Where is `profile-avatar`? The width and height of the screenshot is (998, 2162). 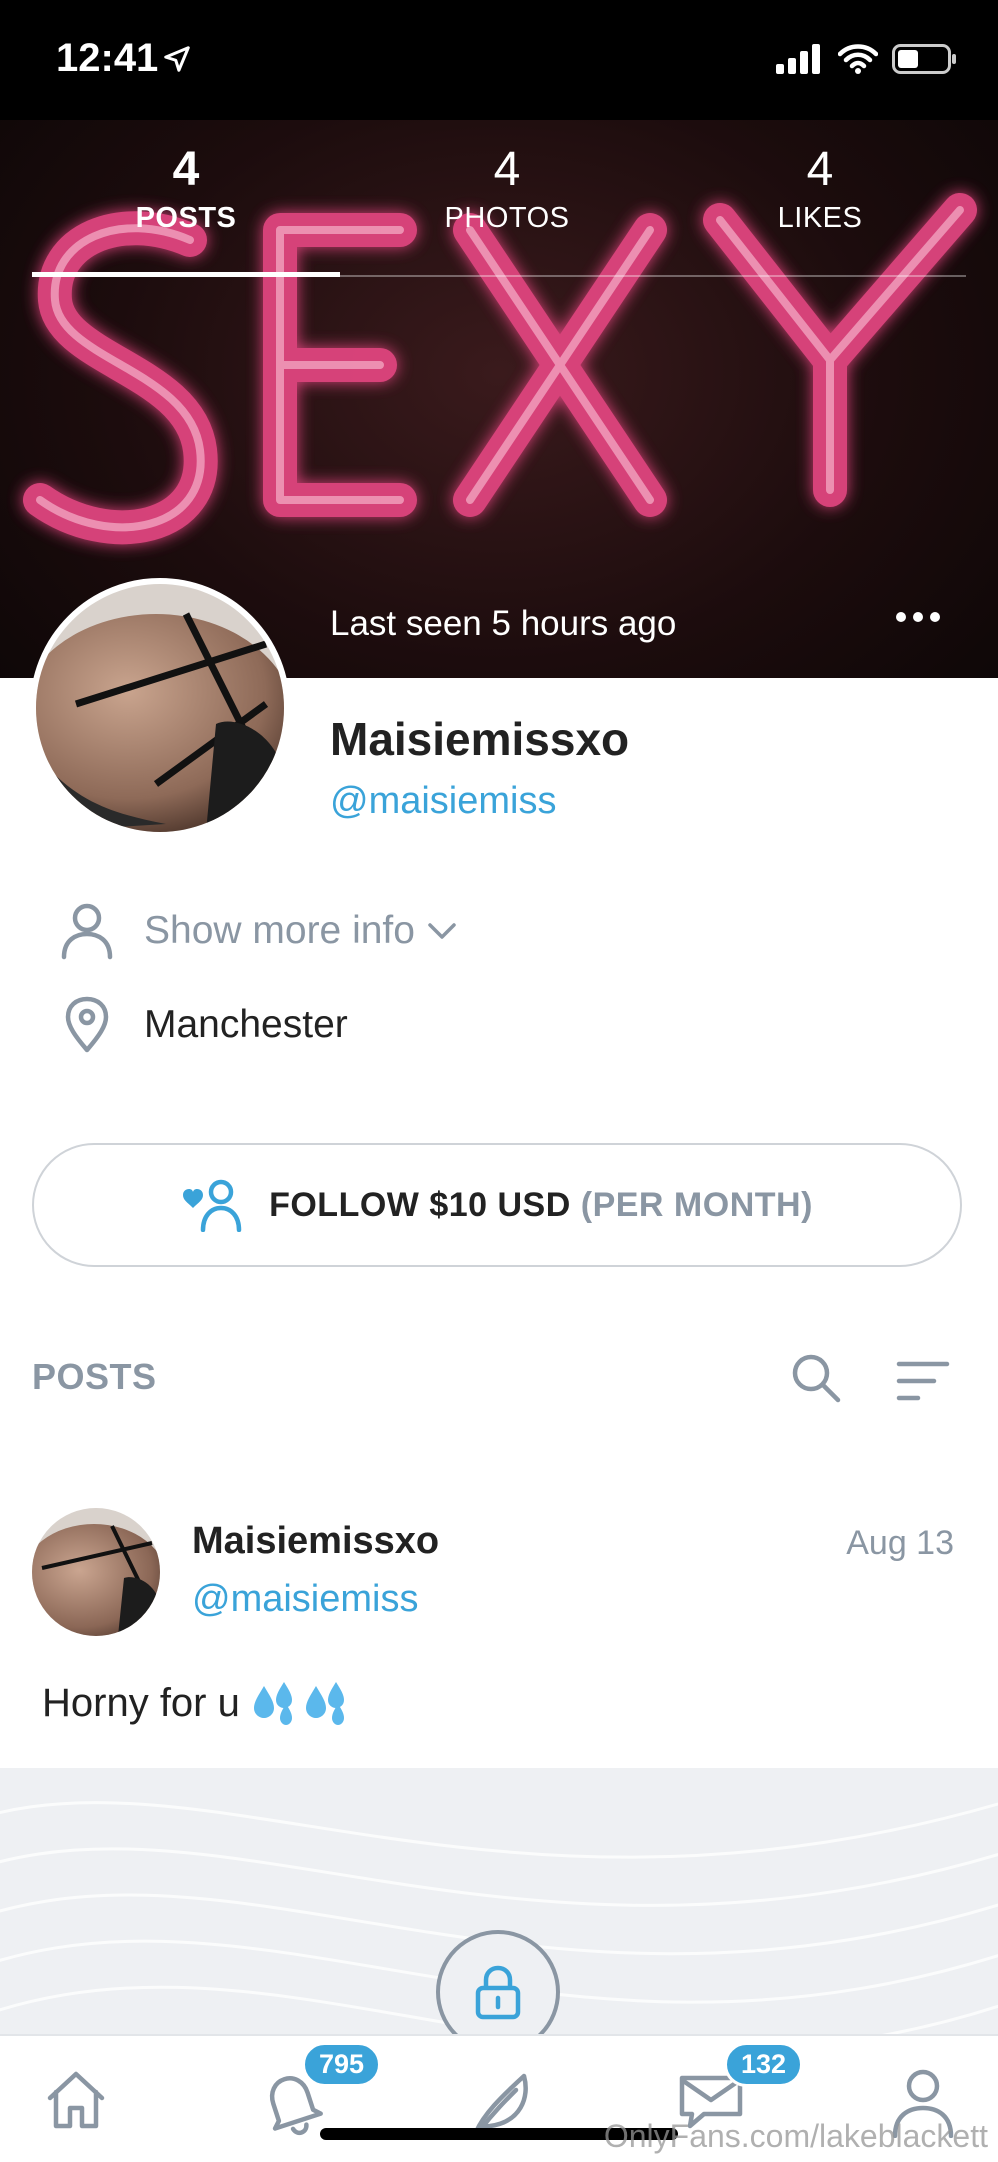
profile-avatar is located at coordinates (160, 708).